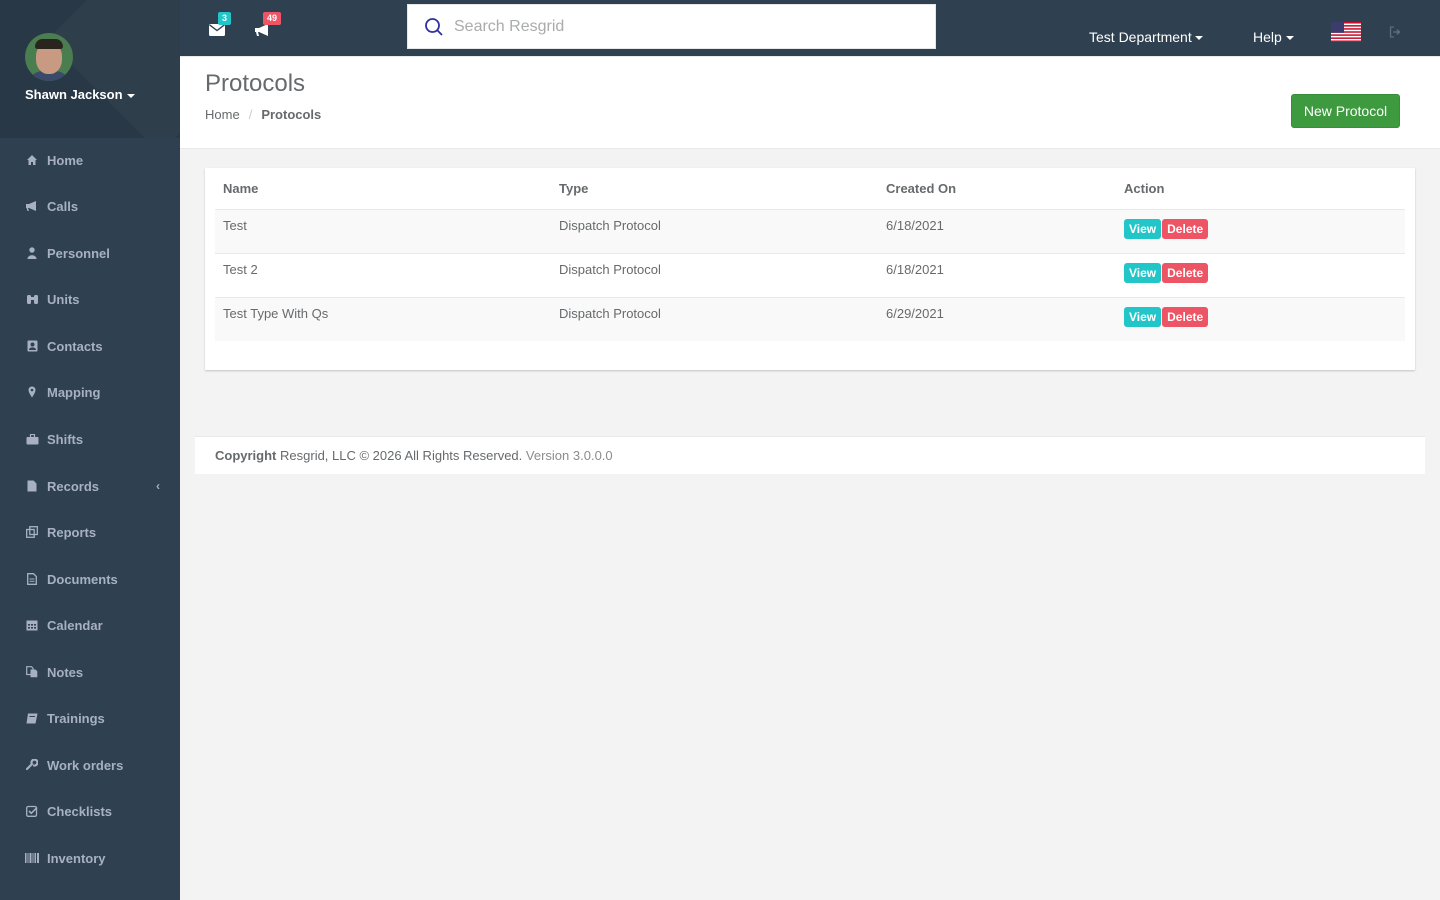 This screenshot has width=1440, height=900. Describe the element at coordinates (65, 672) in the screenshot. I see `sidebar-item-label: Notes` at that location.